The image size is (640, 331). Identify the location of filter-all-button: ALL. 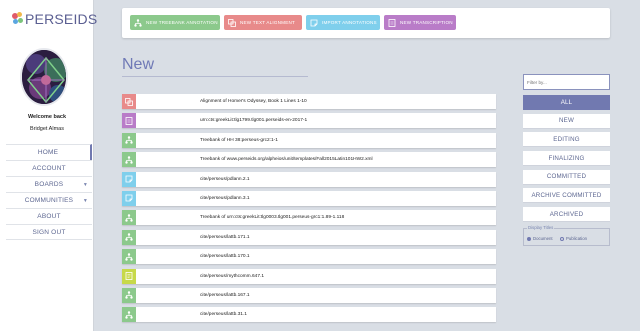
(566, 102).